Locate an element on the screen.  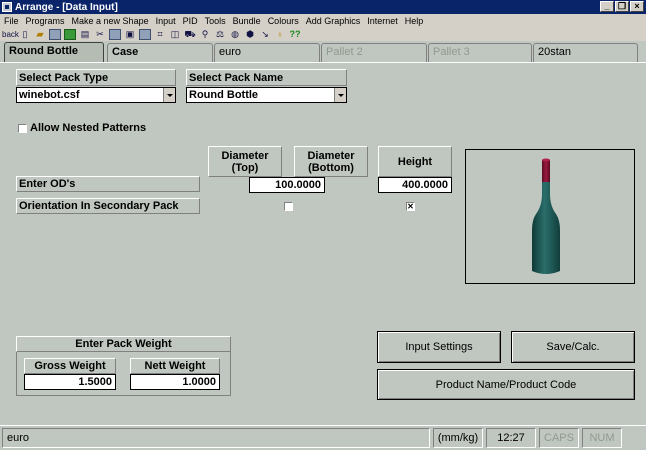
status-pallet: euro is located at coordinates (216, 438).